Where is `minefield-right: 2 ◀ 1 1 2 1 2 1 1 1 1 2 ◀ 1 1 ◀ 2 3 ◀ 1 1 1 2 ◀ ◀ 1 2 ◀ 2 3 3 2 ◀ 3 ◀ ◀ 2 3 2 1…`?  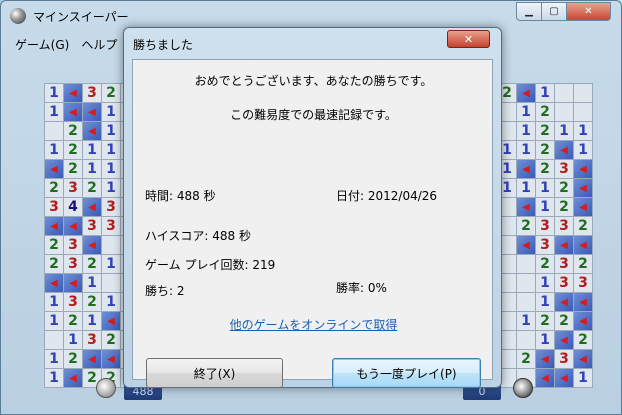 minefield-right: 2 ◀ 1 1 2 1 2 1 1 1 1 2 ◀ 1 1 ◀ 2 3 ◀ 1 1 1 2 ◀ ◀ 1 2 ◀ 2 3 3 2 ◀ 3 ◀ ◀ 2 3 2 1… is located at coordinates (545, 235).